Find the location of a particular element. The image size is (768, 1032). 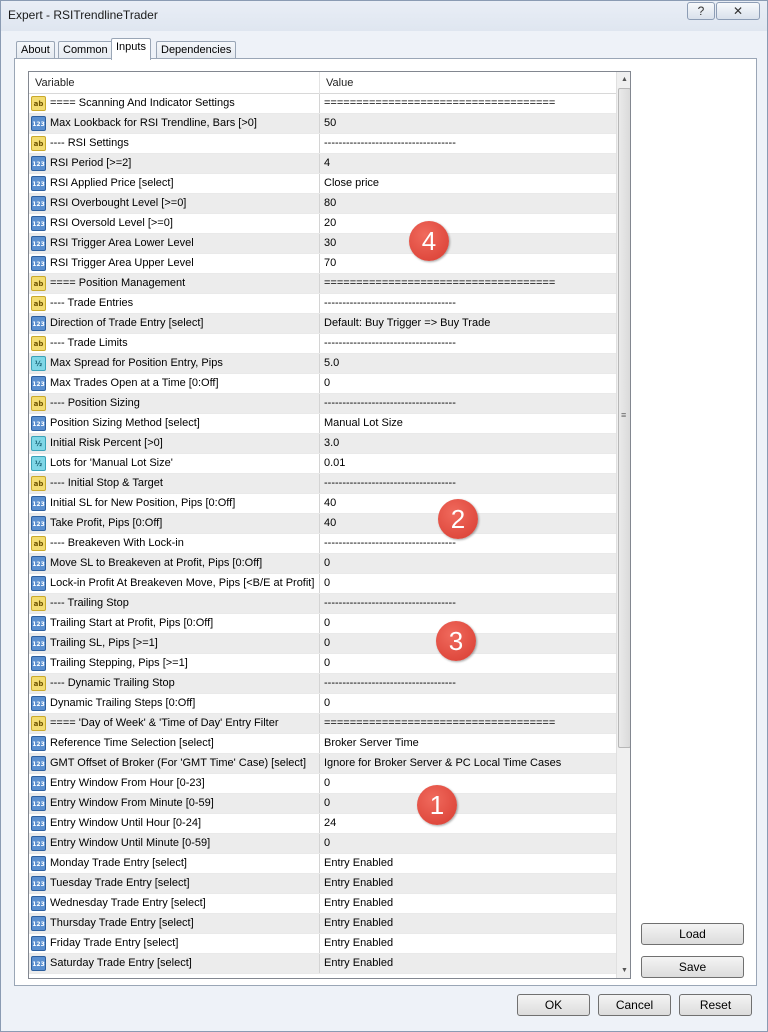

scroll-thumb: ≡ is located at coordinates (624, 418).